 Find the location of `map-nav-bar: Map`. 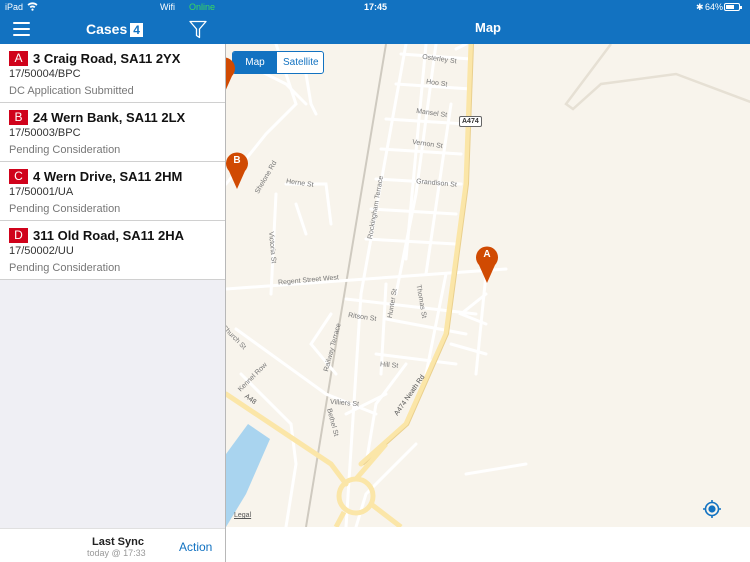

map-nav-bar: Map is located at coordinates (488, 29).